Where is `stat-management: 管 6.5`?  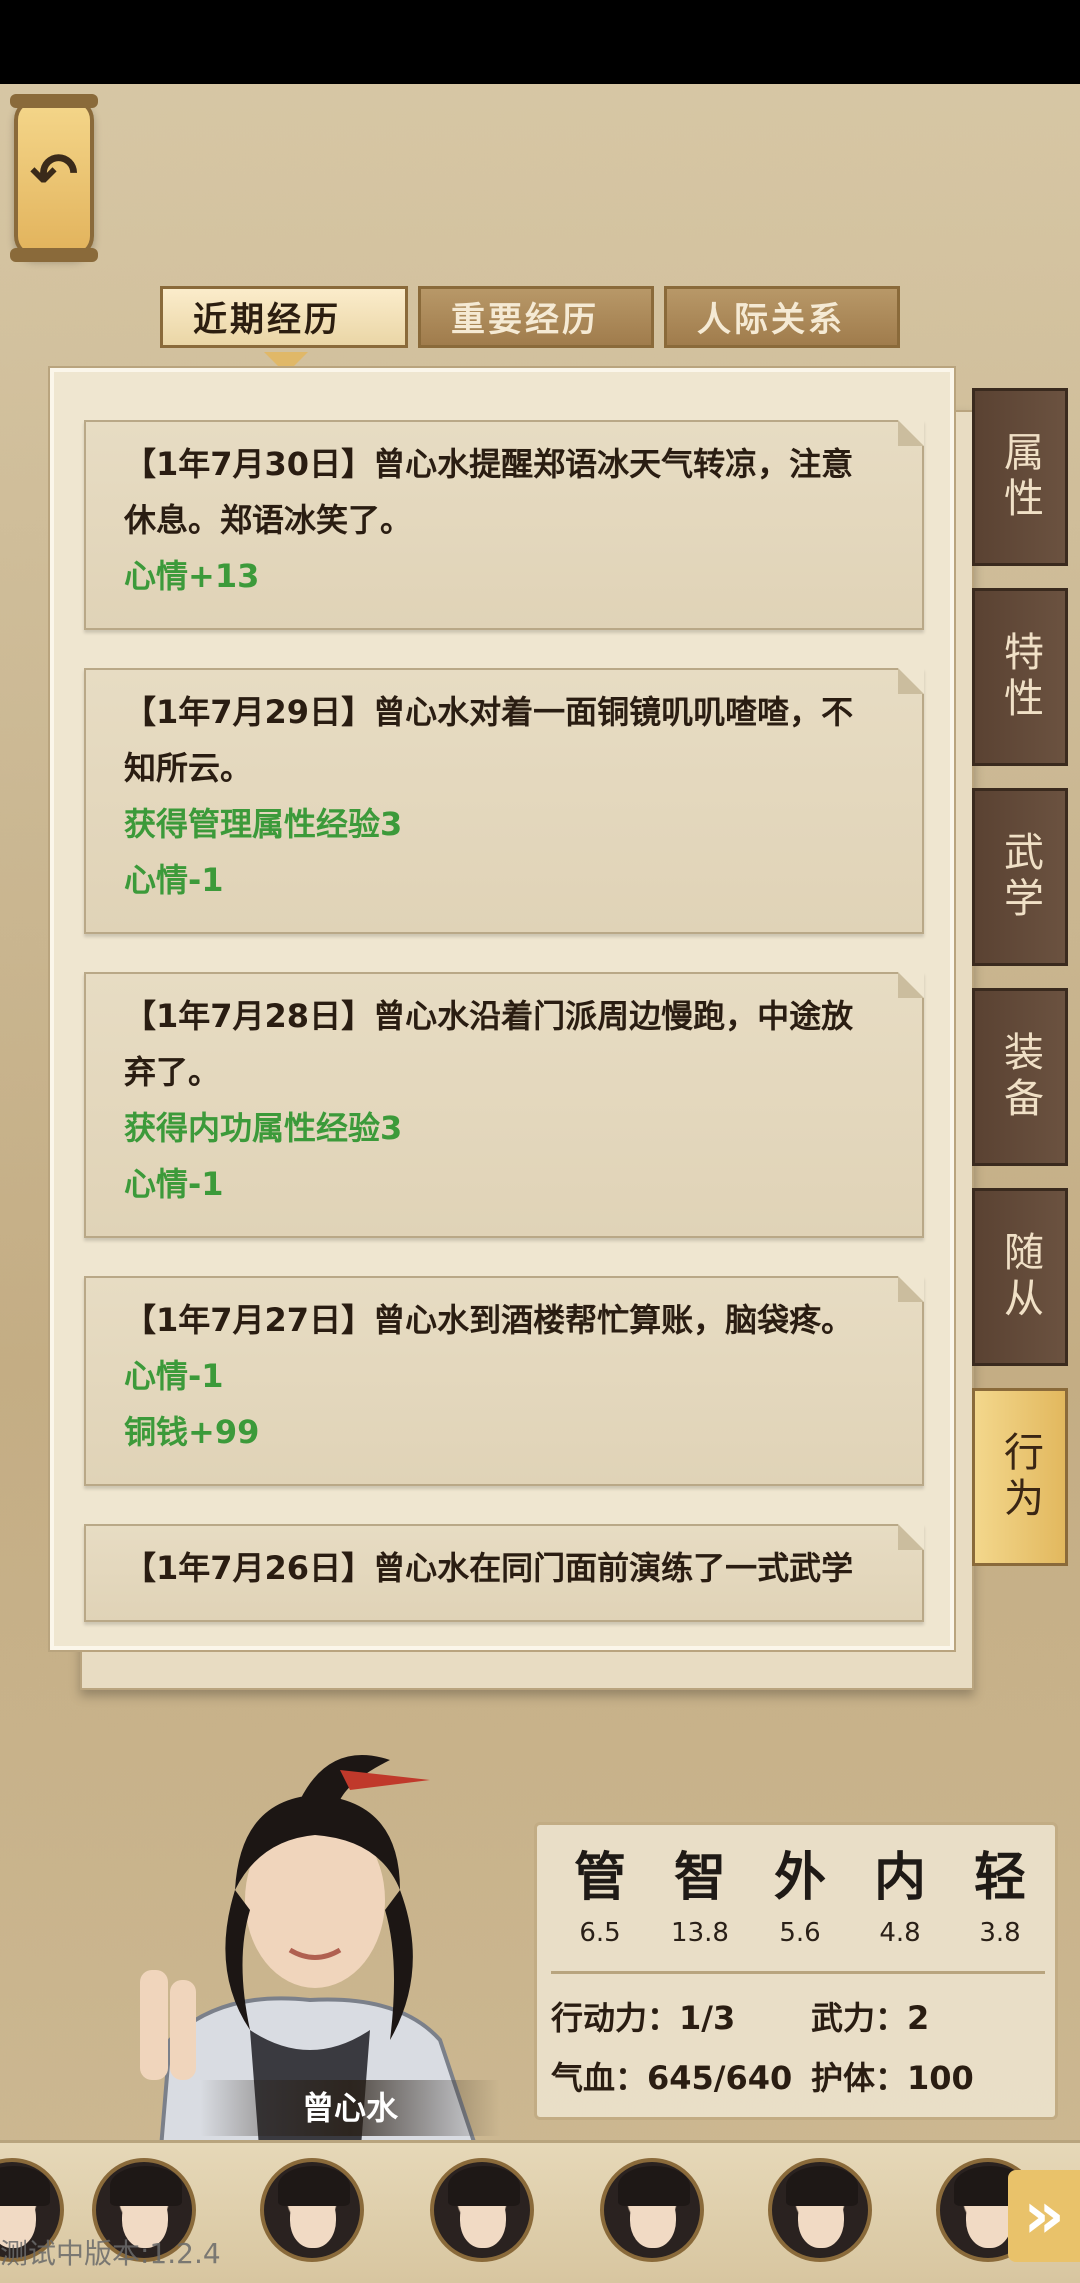 stat-management: 管 6.5 is located at coordinates (600, 1898).